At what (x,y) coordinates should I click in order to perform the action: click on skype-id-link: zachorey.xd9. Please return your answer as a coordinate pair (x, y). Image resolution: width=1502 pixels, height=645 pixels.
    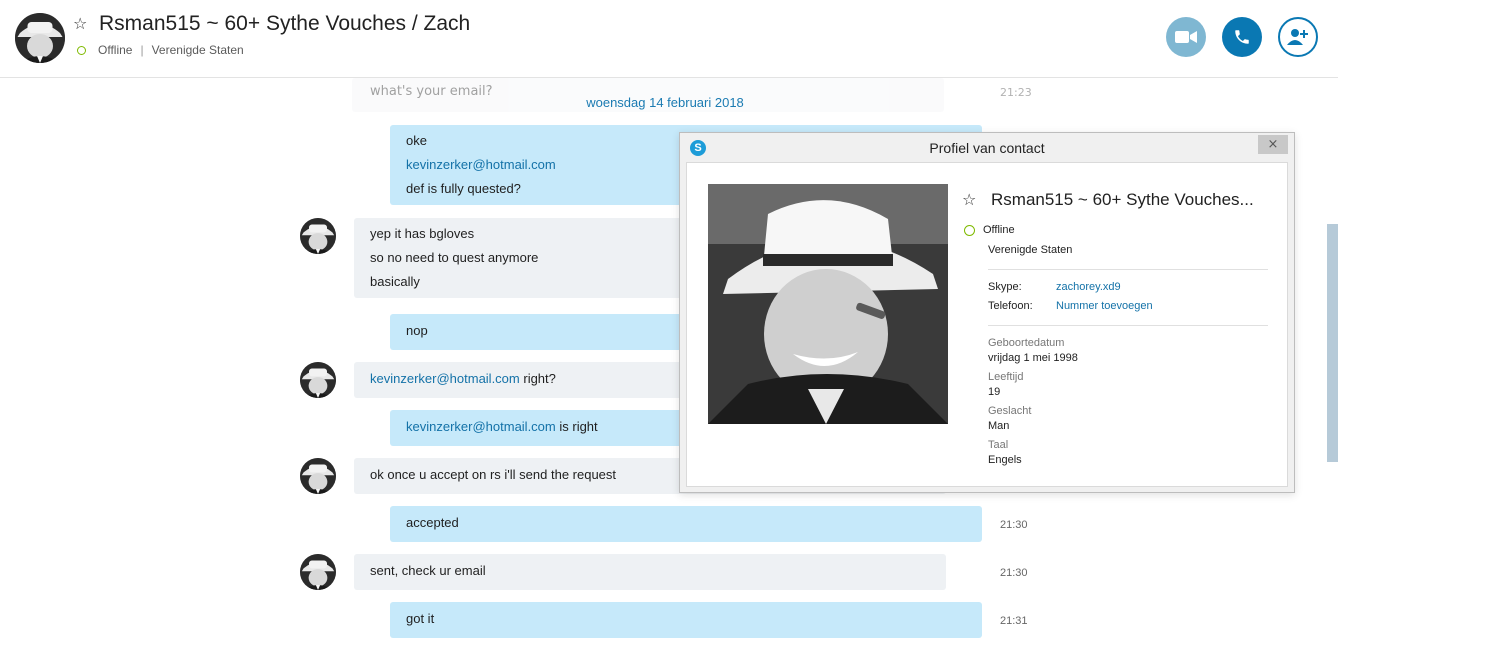
    Looking at the image, I should click on (1088, 287).